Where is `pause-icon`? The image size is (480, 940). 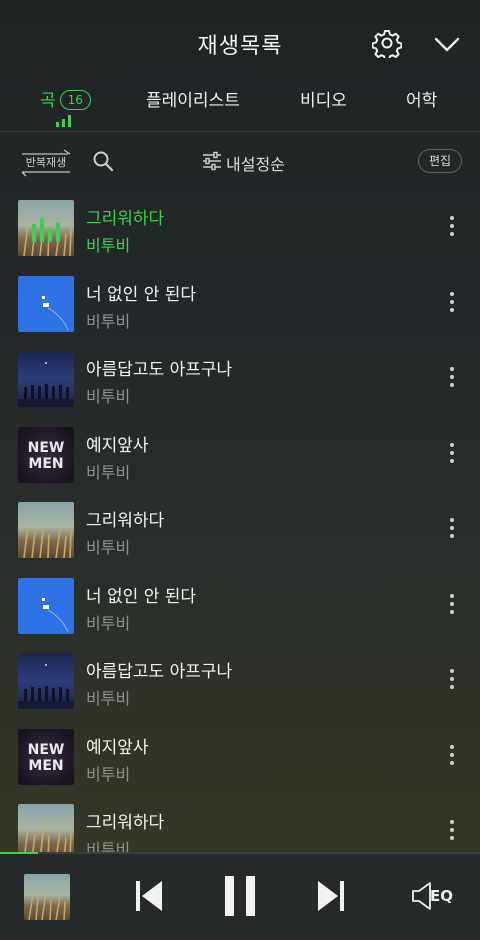
pause-icon is located at coordinates (240, 898).